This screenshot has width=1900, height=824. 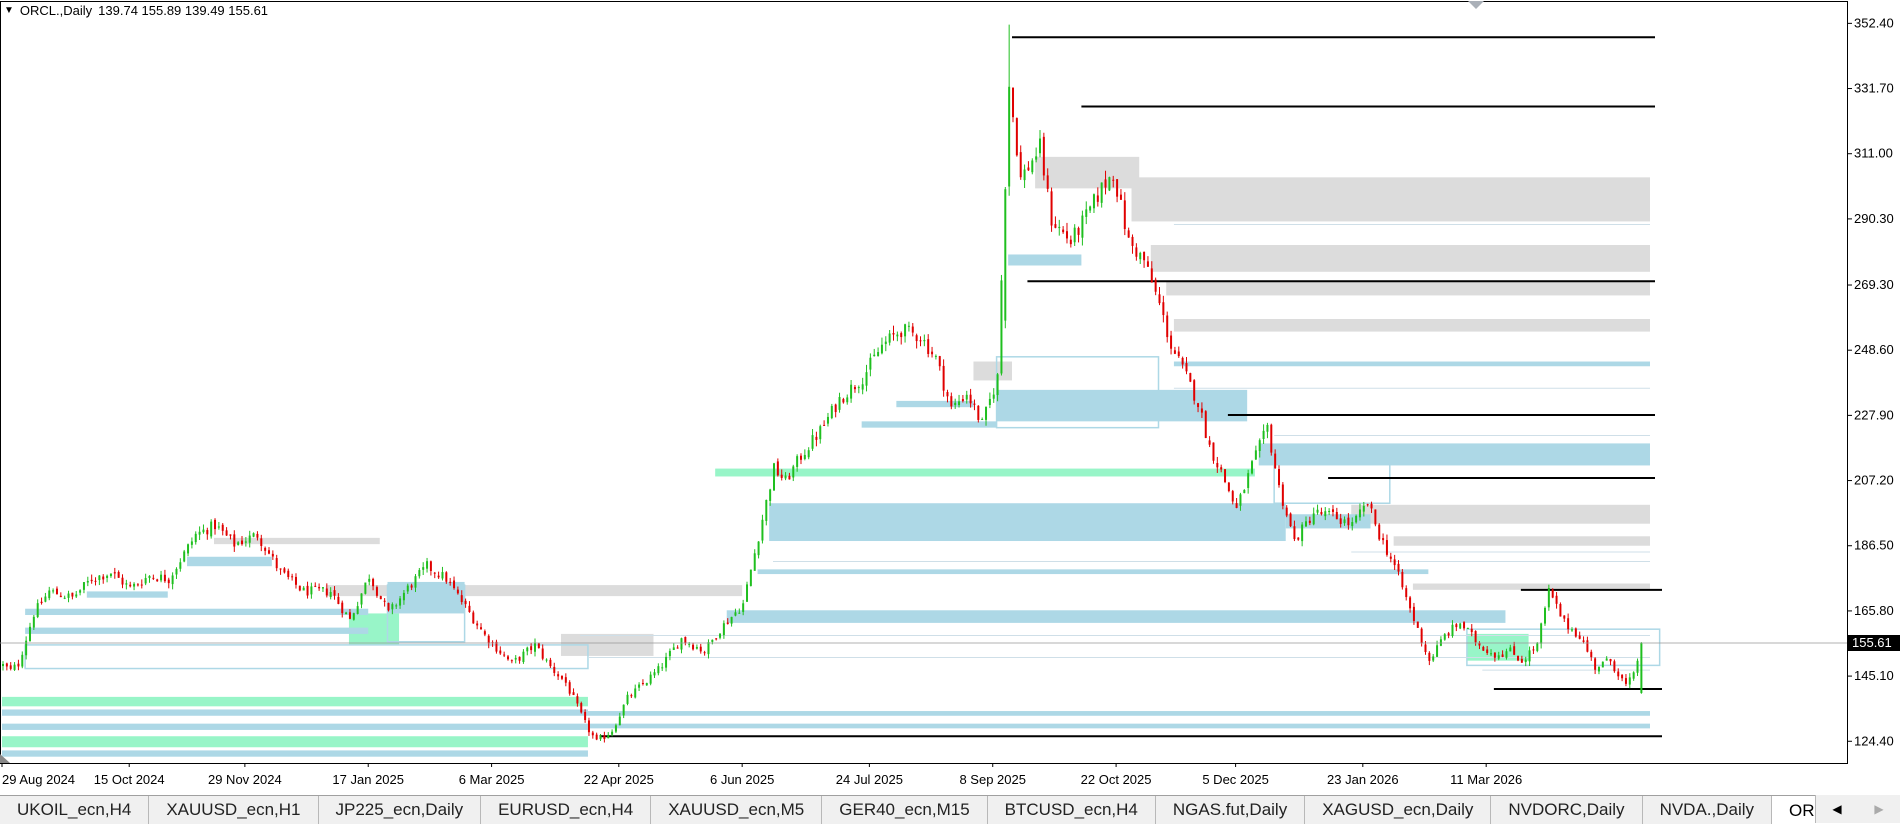 What do you see at coordinates (56, 10) in the screenshot?
I see `symbol-label: ORCL.,Daily` at bounding box center [56, 10].